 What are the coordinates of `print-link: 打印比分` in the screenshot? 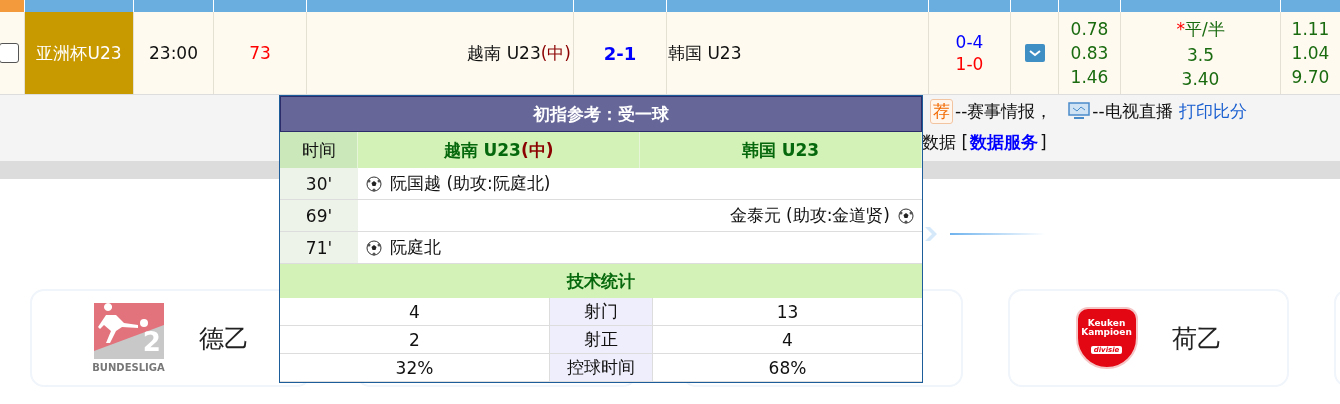 It's located at (1212, 111).